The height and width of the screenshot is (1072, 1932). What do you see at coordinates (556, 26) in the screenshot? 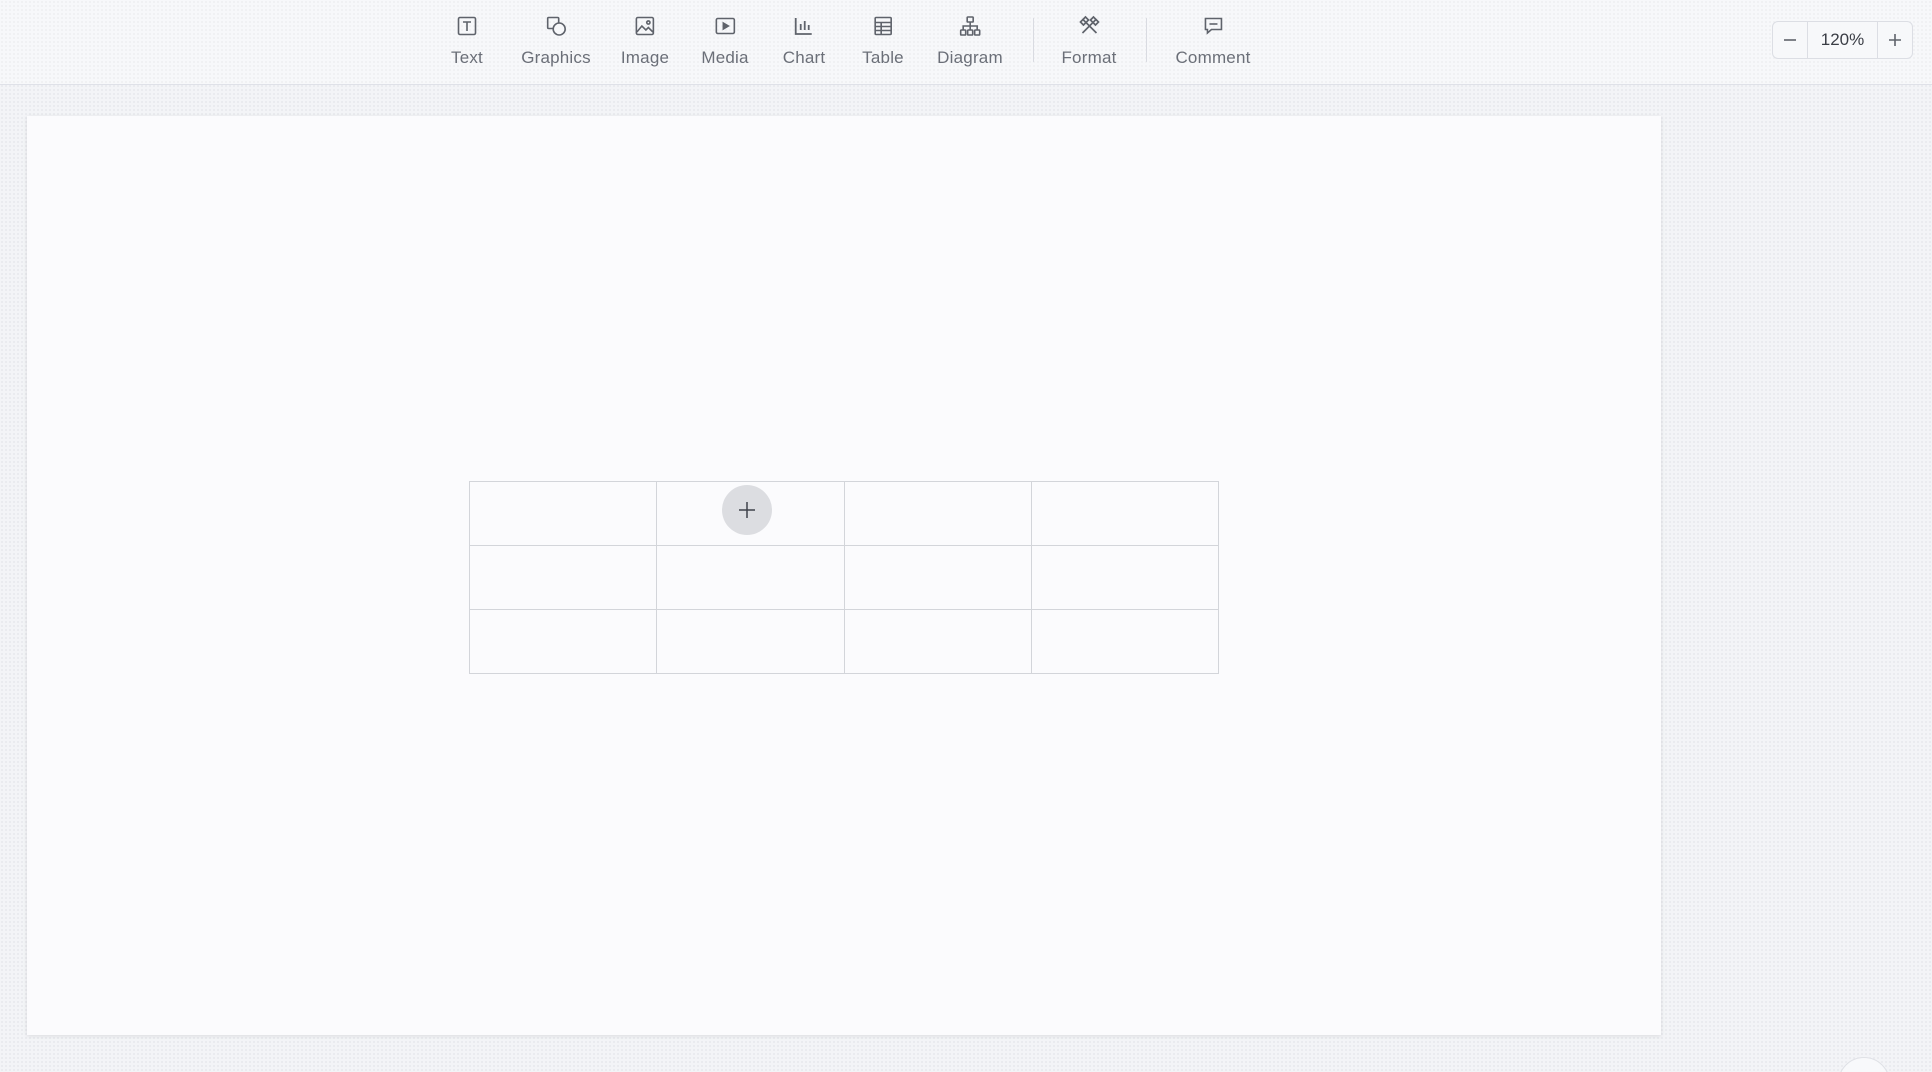
I see `shapes-icon` at bounding box center [556, 26].